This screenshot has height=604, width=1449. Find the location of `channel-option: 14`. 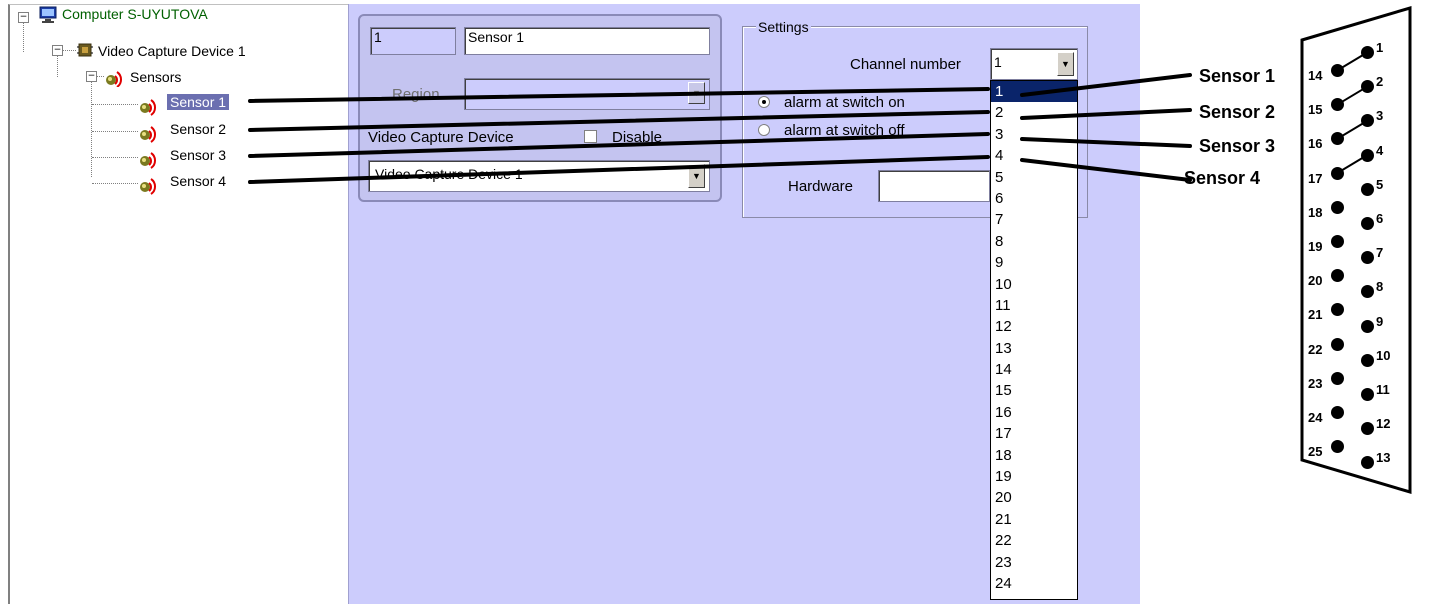

channel-option: 14 is located at coordinates (1034, 369).